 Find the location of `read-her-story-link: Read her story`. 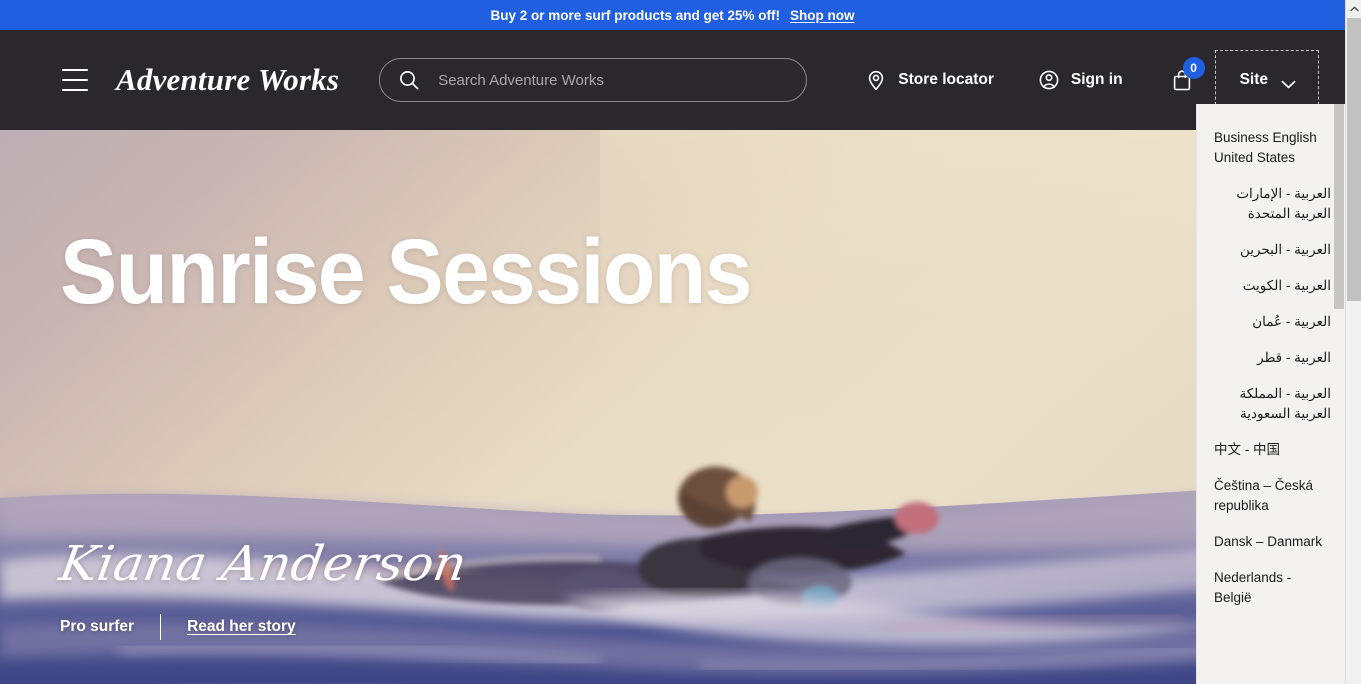

read-her-story-link: Read her story is located at coordinates (241, 627).